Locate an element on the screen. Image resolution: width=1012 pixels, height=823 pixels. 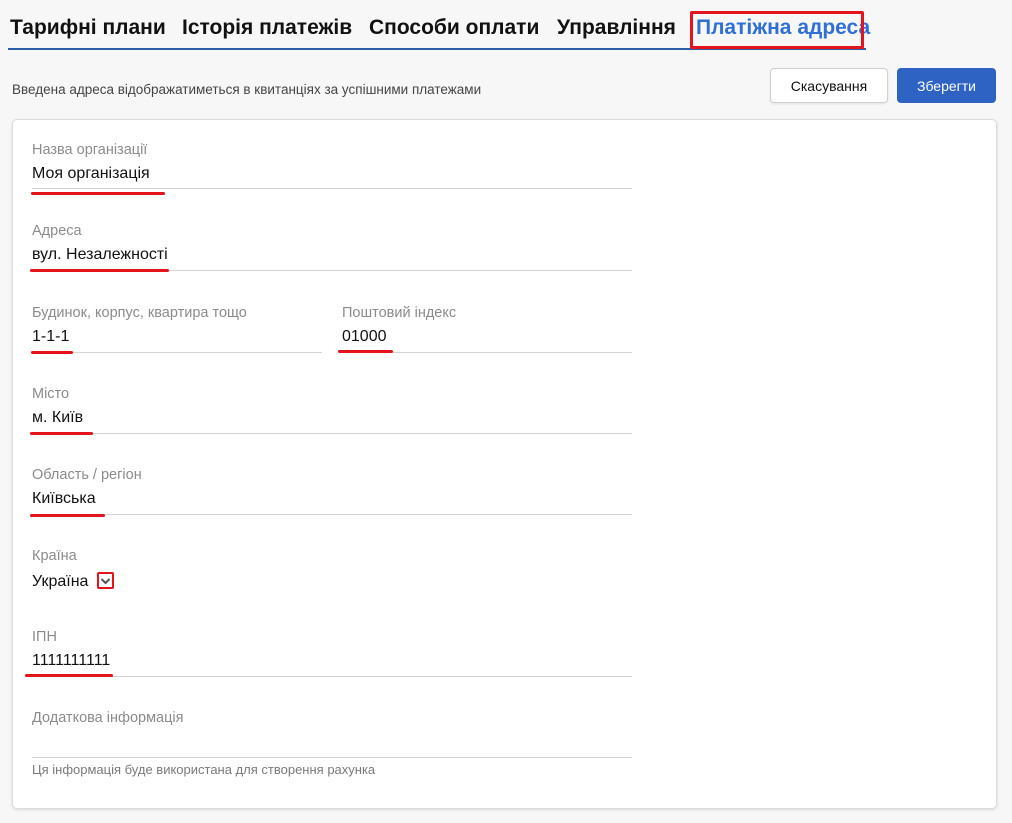
region-input: Київська is located at coordinates (64, 499).